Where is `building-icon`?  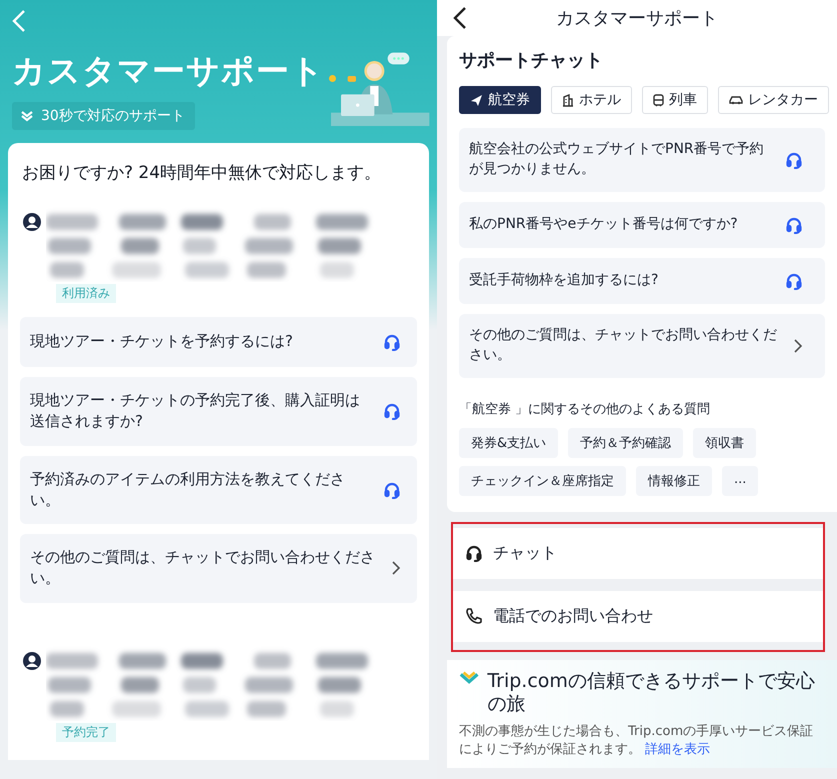 building-icon is located at coordinates (568, 100).